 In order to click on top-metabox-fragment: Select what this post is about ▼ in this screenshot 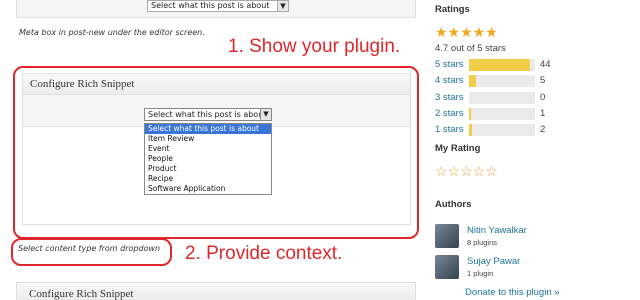, I will do `click(216, 9)`.